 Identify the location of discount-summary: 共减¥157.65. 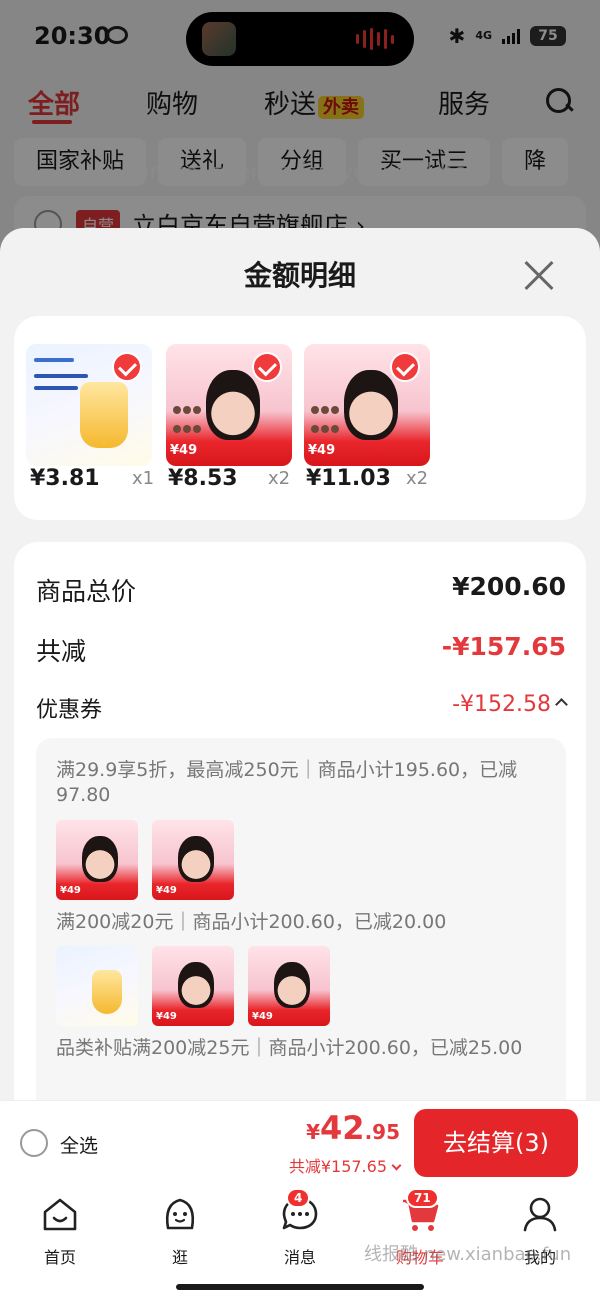
(345, 1165).